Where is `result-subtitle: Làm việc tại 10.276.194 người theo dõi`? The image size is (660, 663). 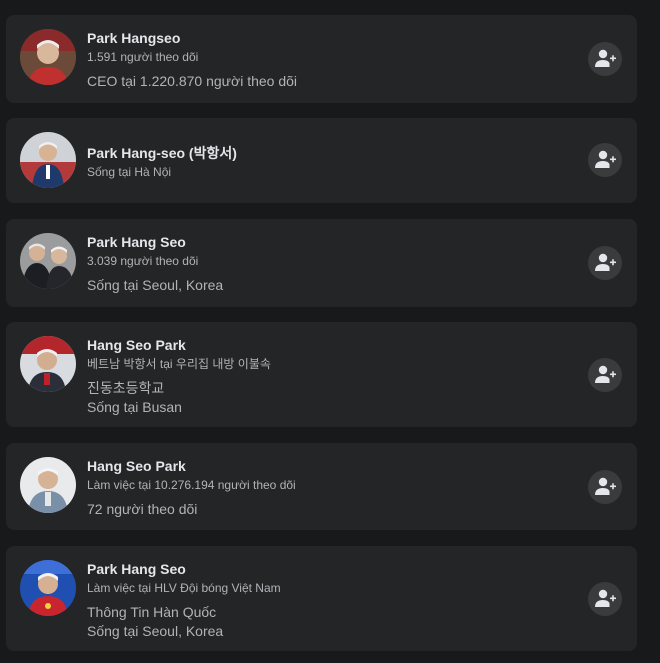 result-subtitle: Làm việc tại 10.276.194 người theo dõi is located at coordinates (191, 485).